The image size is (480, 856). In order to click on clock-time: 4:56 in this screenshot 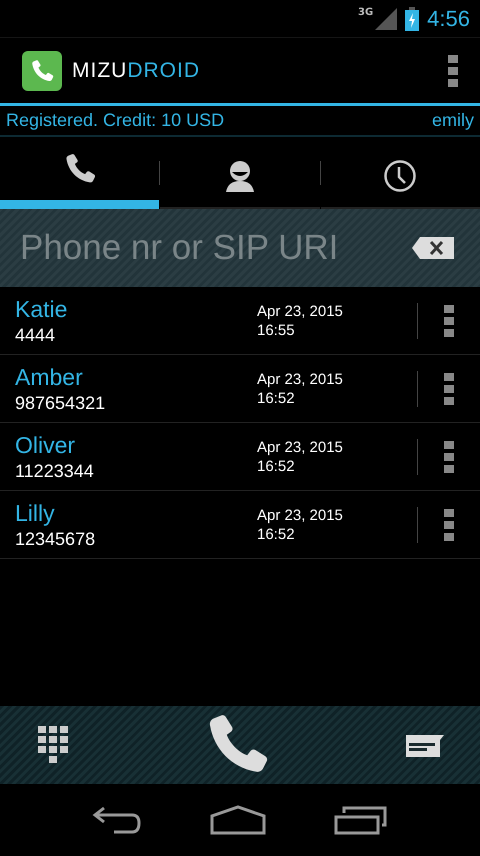, I will do `click(448, 19)`.